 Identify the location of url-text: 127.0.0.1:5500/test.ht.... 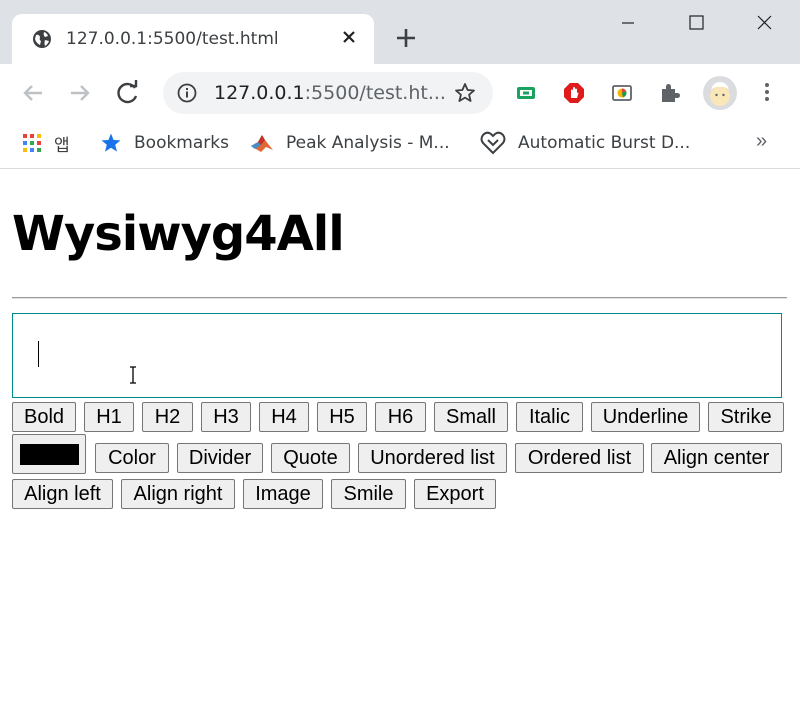
(330, 93).